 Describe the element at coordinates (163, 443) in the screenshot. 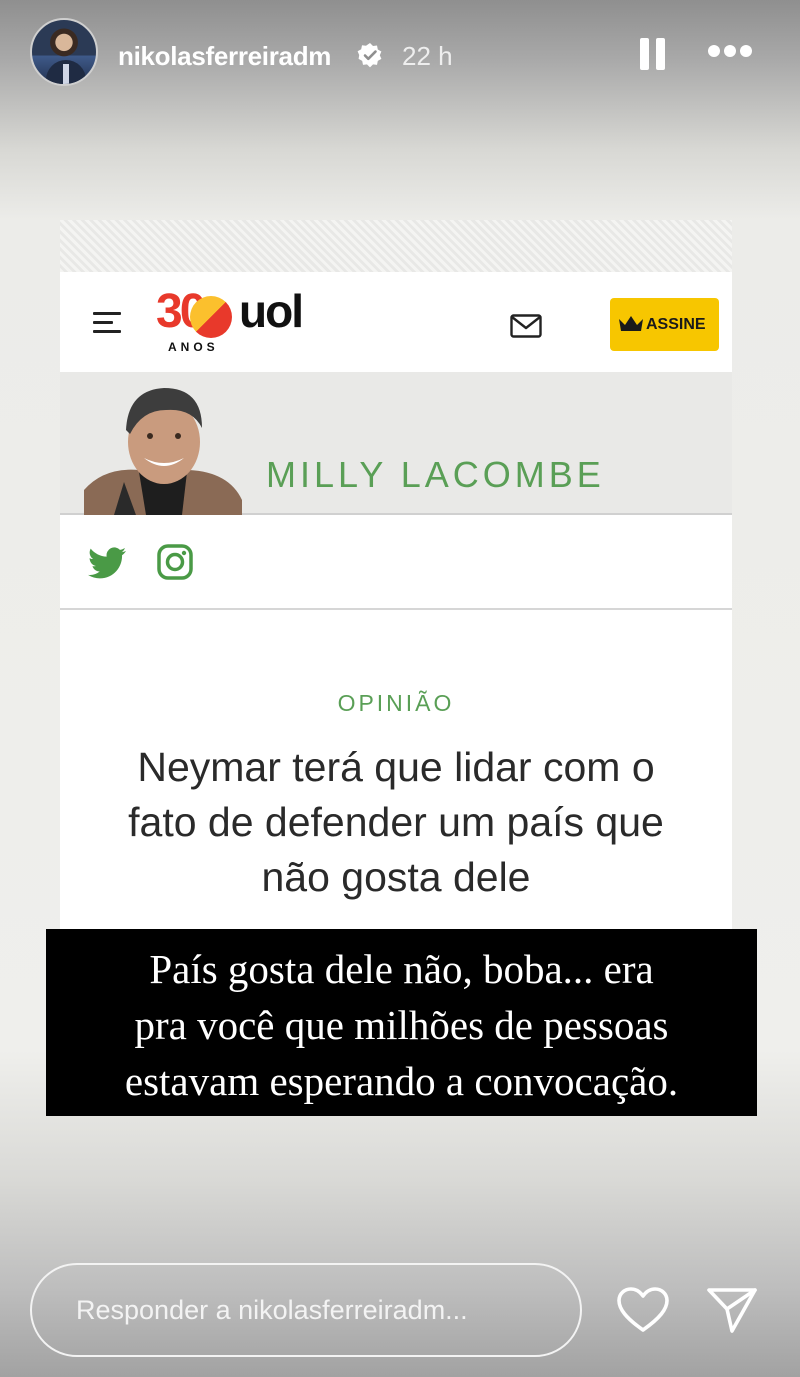

I see `author-photo` at that location.